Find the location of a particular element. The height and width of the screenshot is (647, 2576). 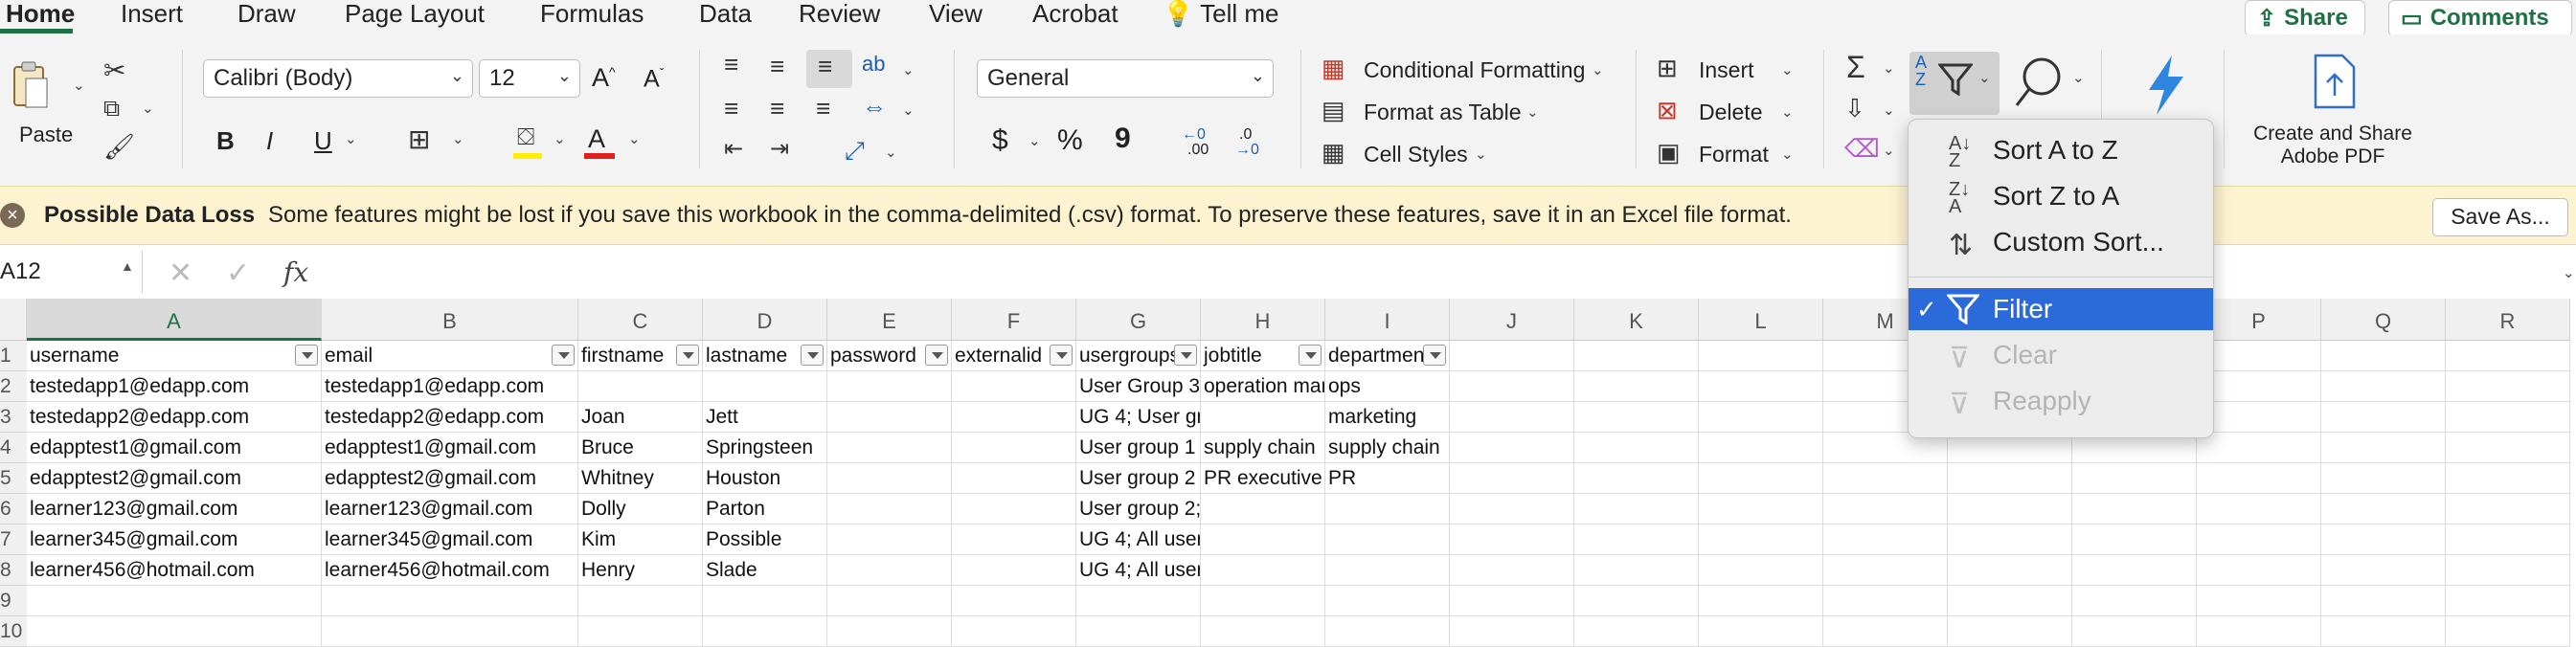

tab-review: Review is located at coordinates (839, 13).